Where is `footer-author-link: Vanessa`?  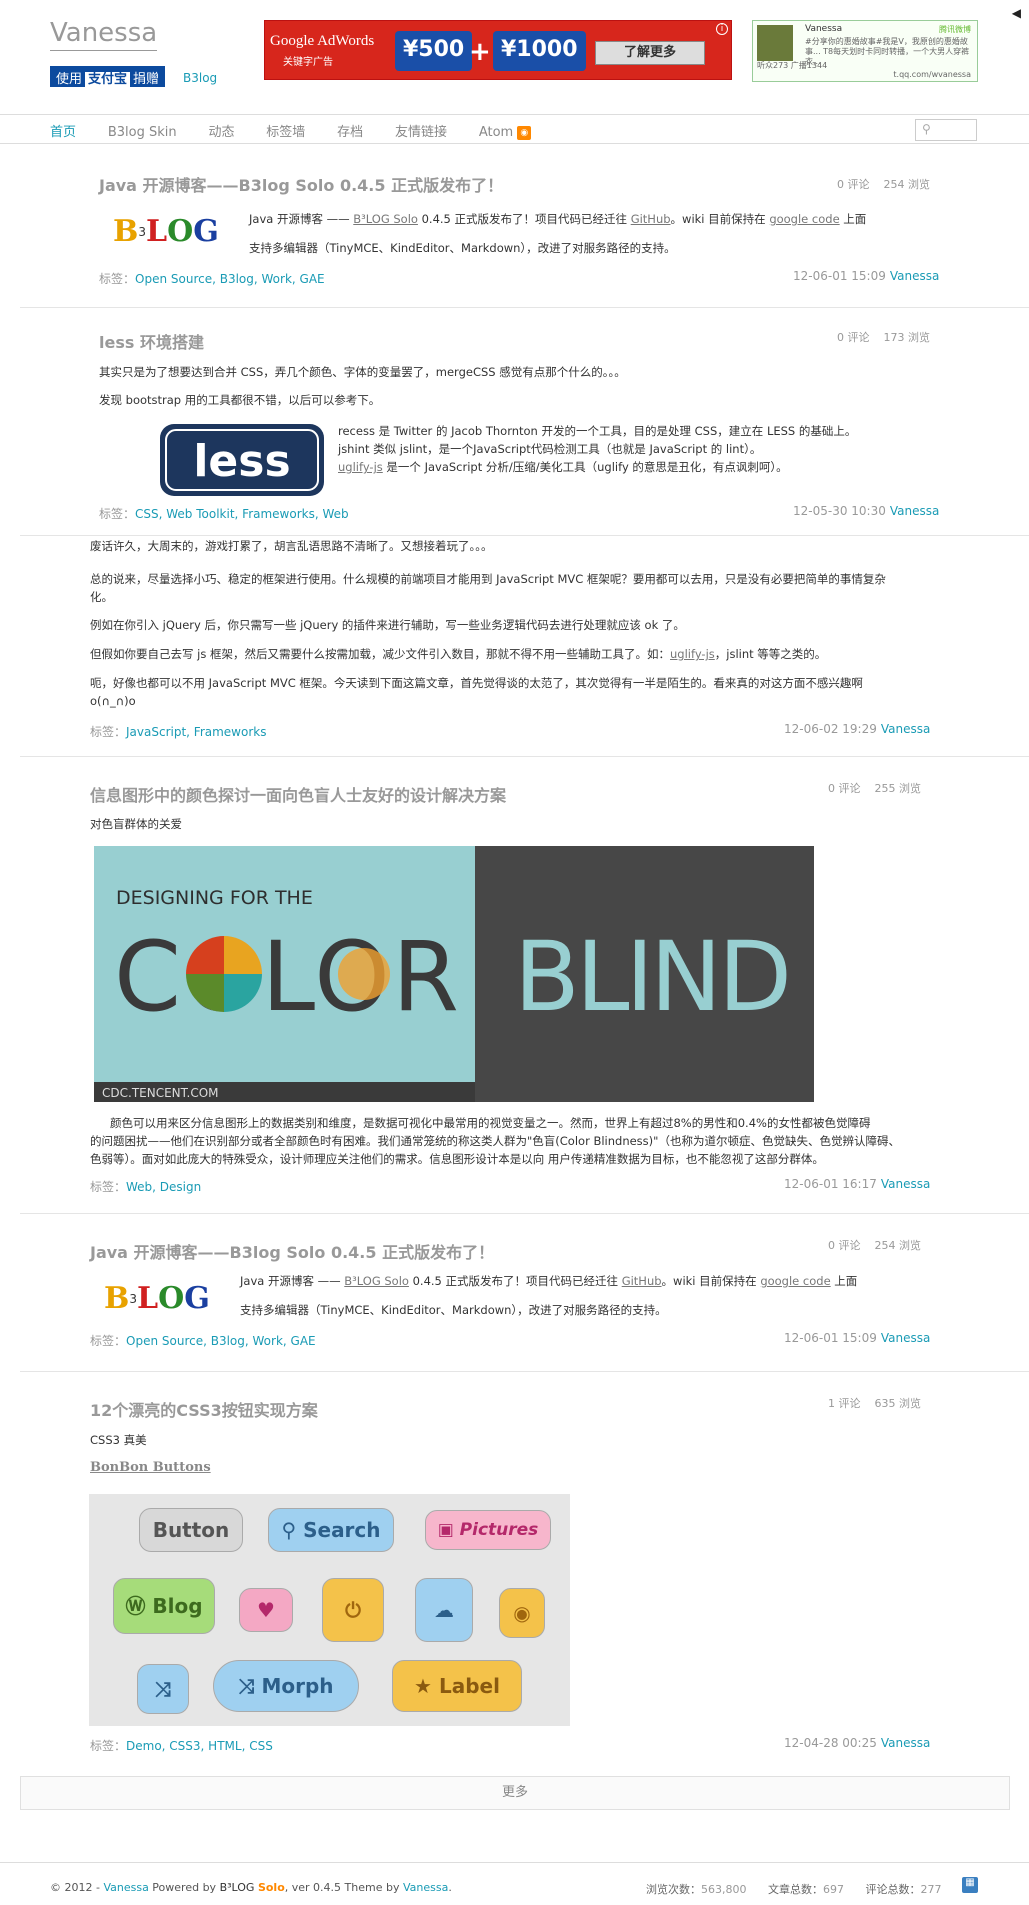
footer-author-link: Vanessa is located at coordinates (125, 1887).